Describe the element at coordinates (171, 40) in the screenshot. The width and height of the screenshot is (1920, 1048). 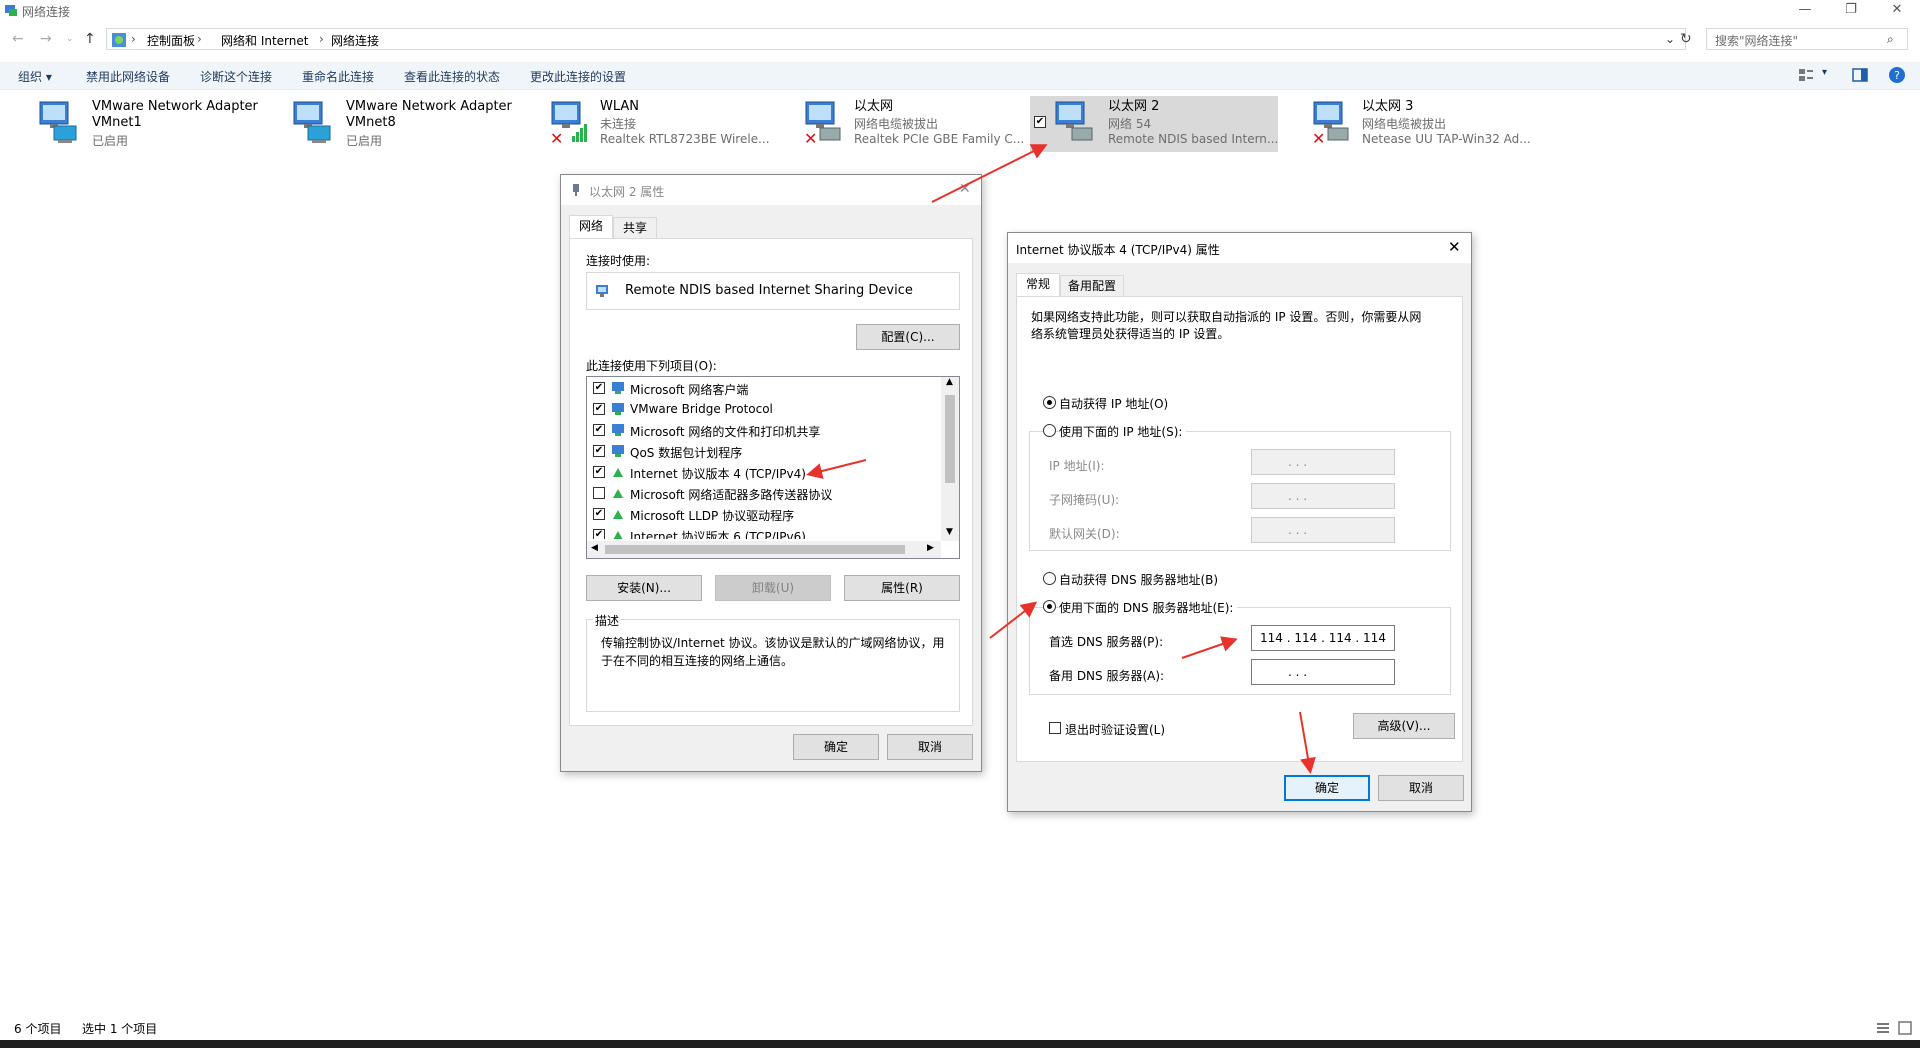
I see `breadcrumb-control-panel: 控制面板` at that location.